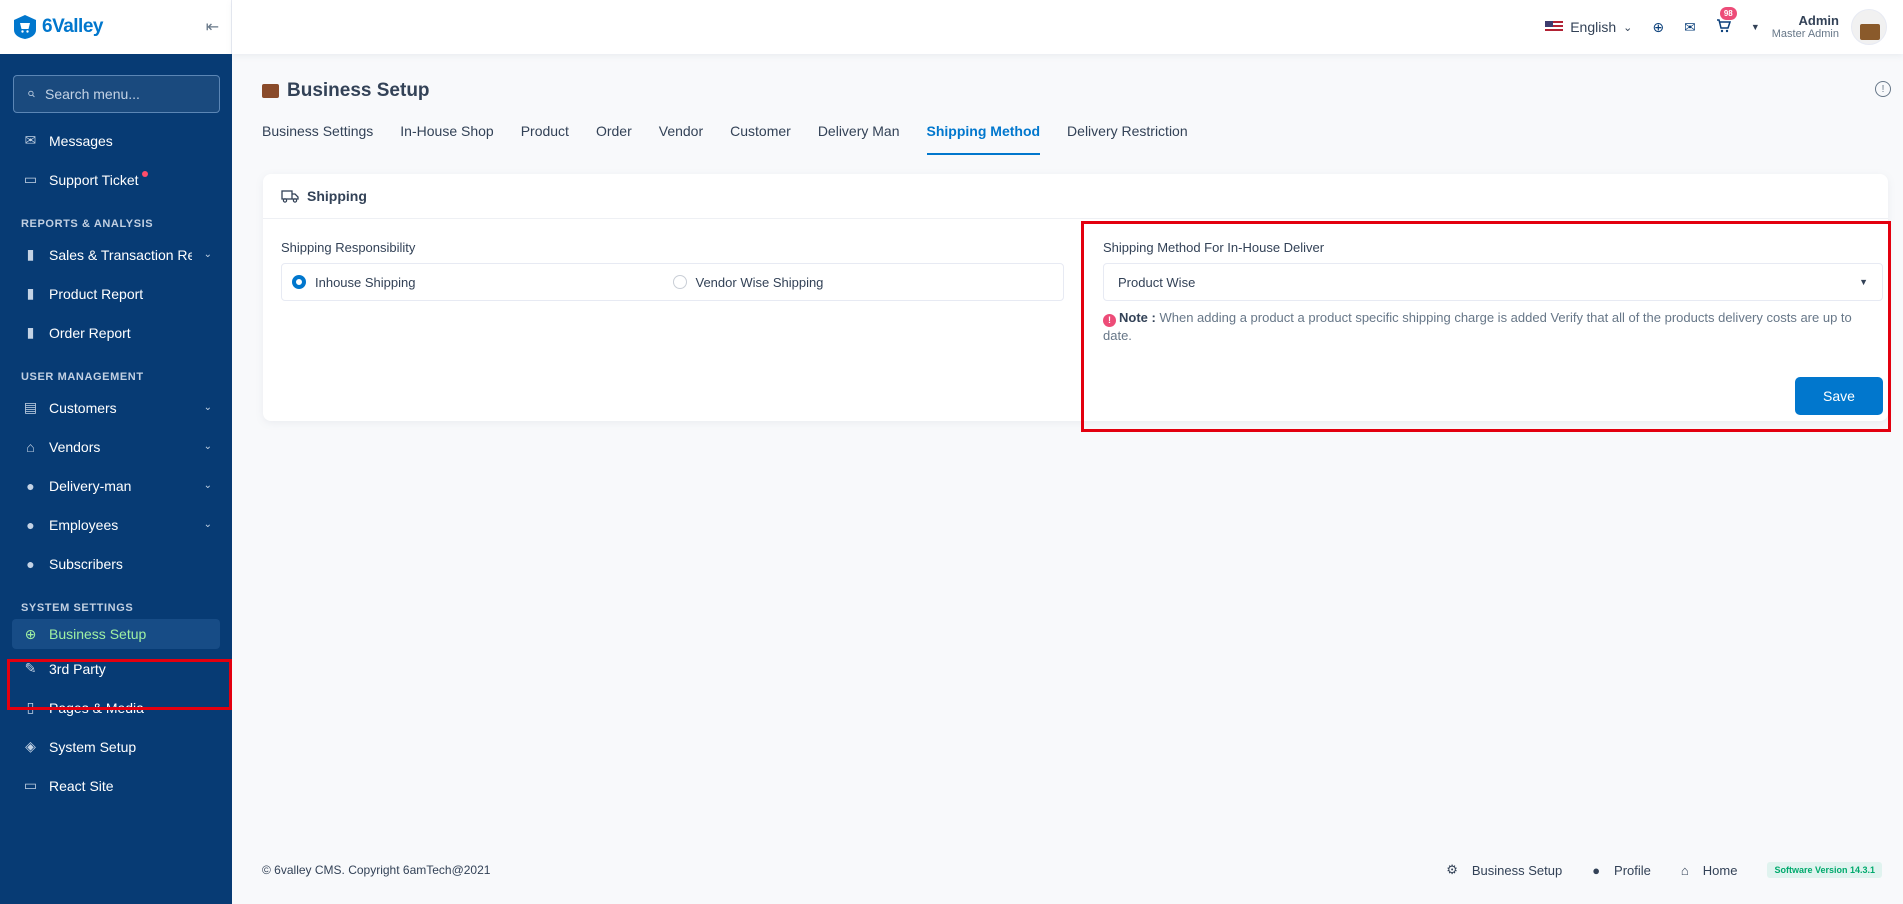 The image size is (1903, 904). I want to click on sidebar-item-label: Employees, so click(84, 524).